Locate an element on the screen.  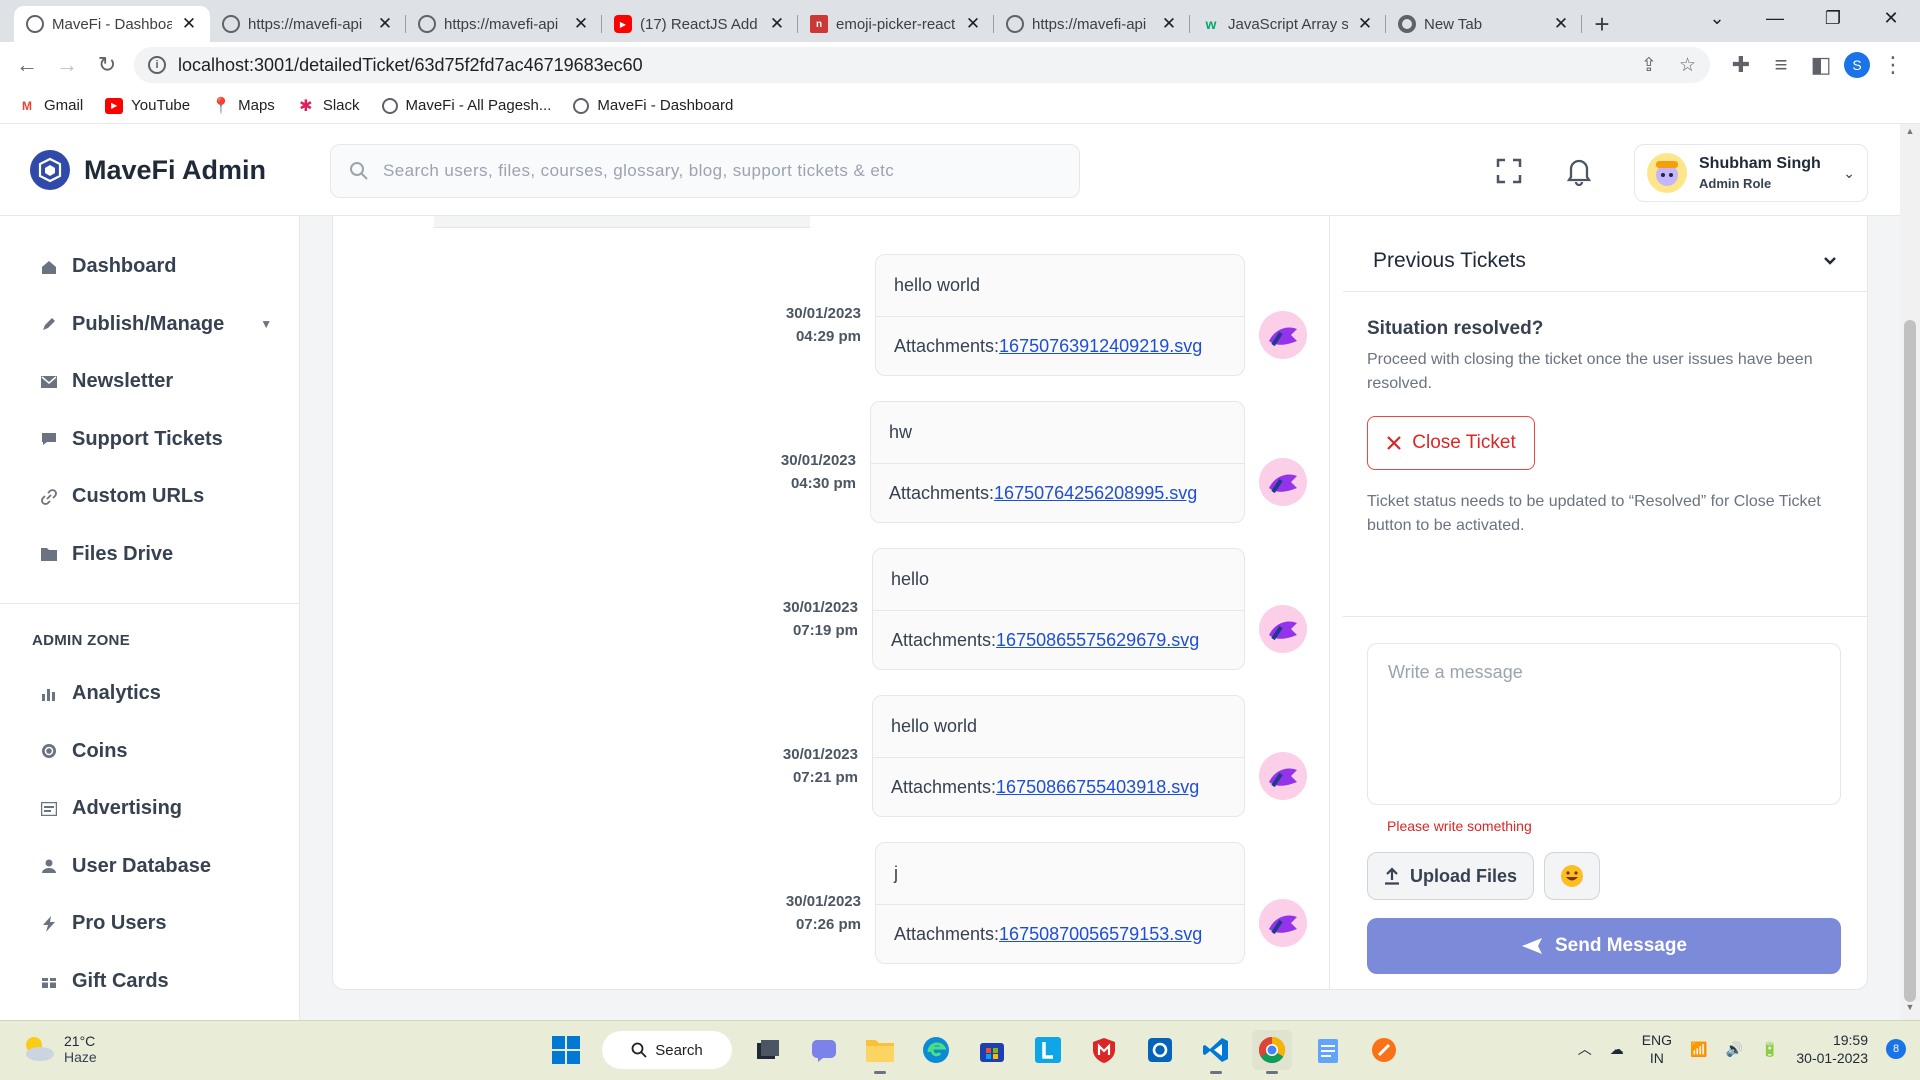
page-scrollbar: ▲ ▼ is located at coordinates (1910, 572).